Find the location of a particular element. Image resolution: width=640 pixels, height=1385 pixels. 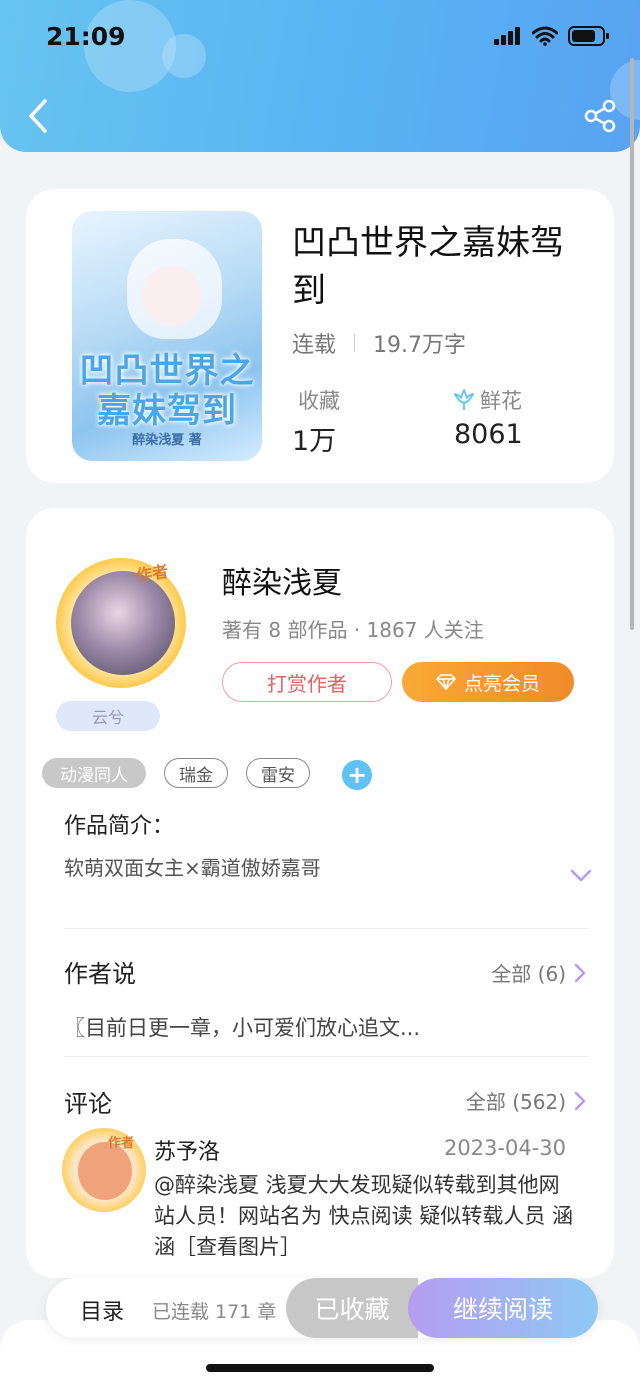

share-button is located at coordinates (600, 116).